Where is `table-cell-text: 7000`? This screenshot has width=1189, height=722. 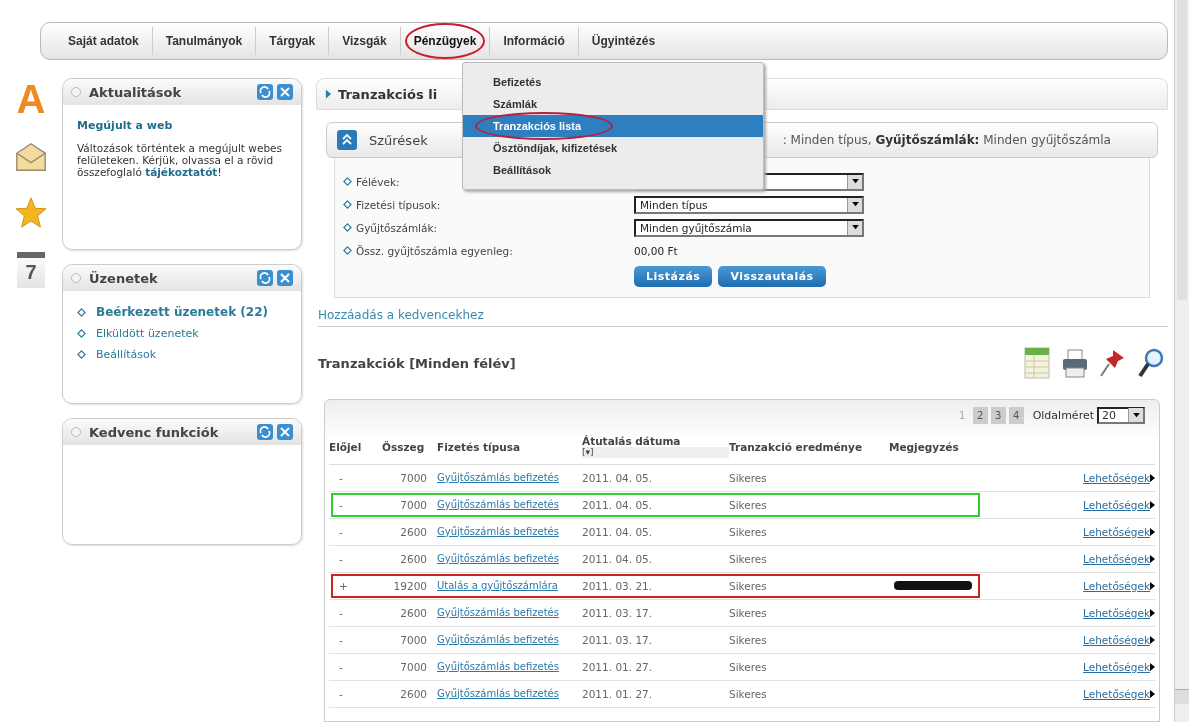
table-cell-text: 7000 is located at coordinates (413, 640).